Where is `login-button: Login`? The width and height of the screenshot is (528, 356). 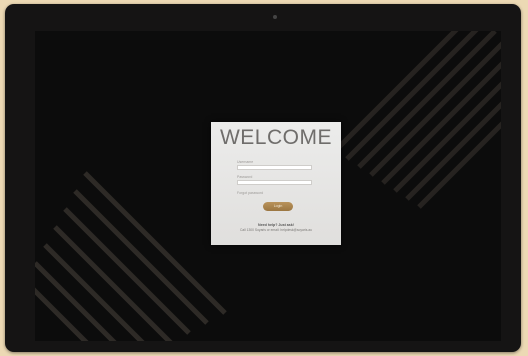
login-button: Login is located at coordinates (278, 206).